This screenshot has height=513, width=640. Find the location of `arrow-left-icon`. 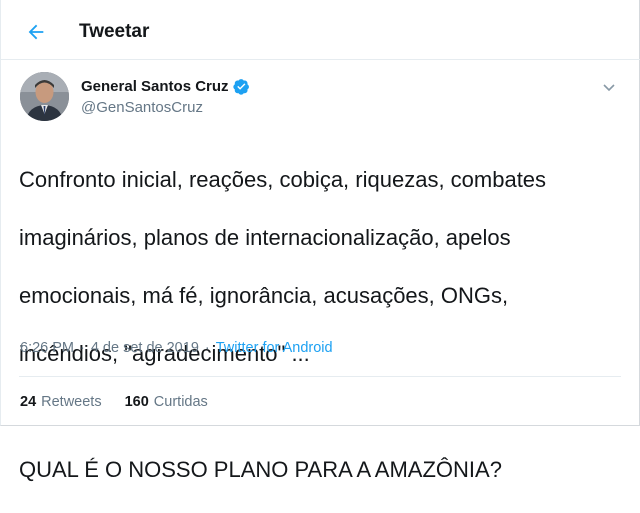

arrow-left-icon is located at coordinates (36, 32).